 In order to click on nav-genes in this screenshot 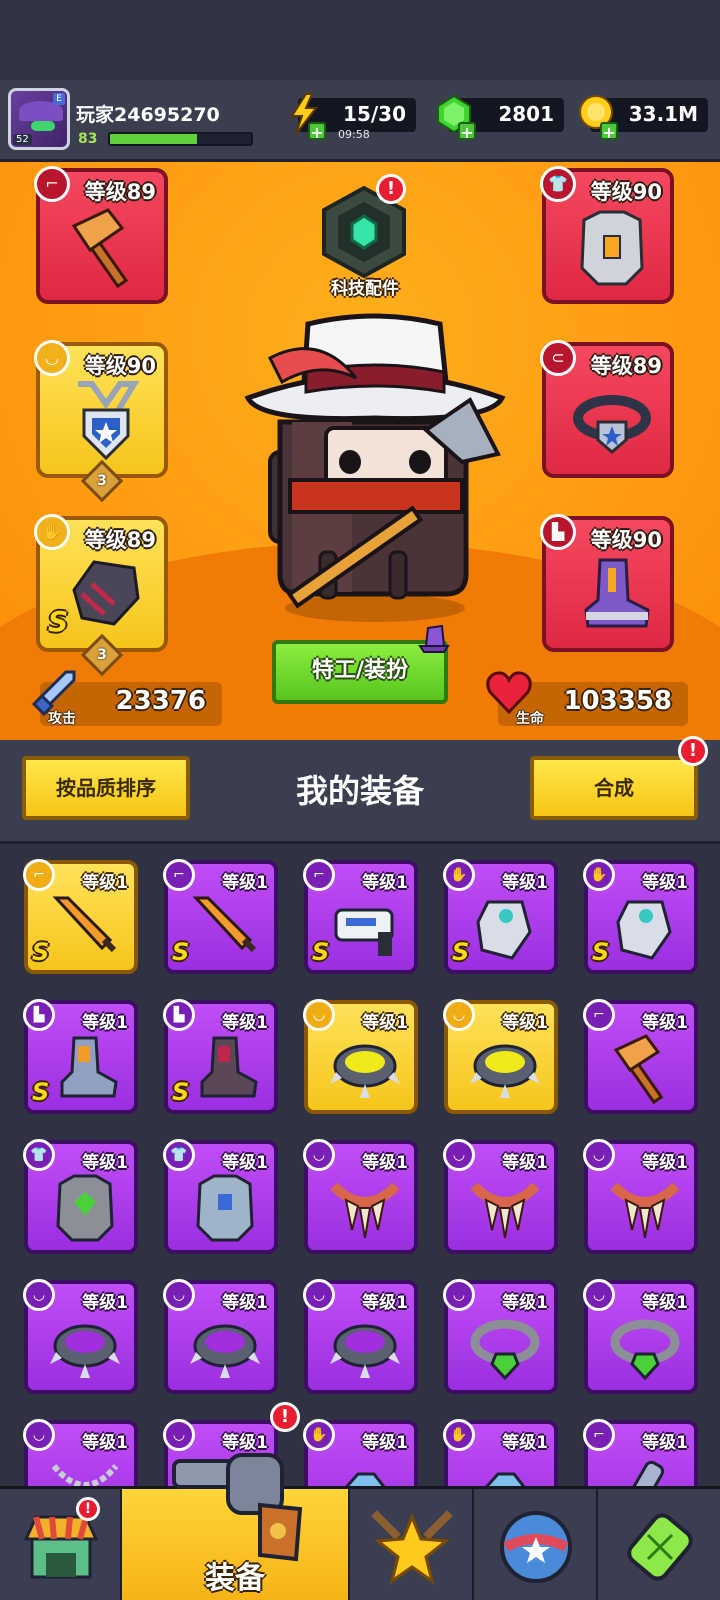, I will do `click(659, 1544)`.